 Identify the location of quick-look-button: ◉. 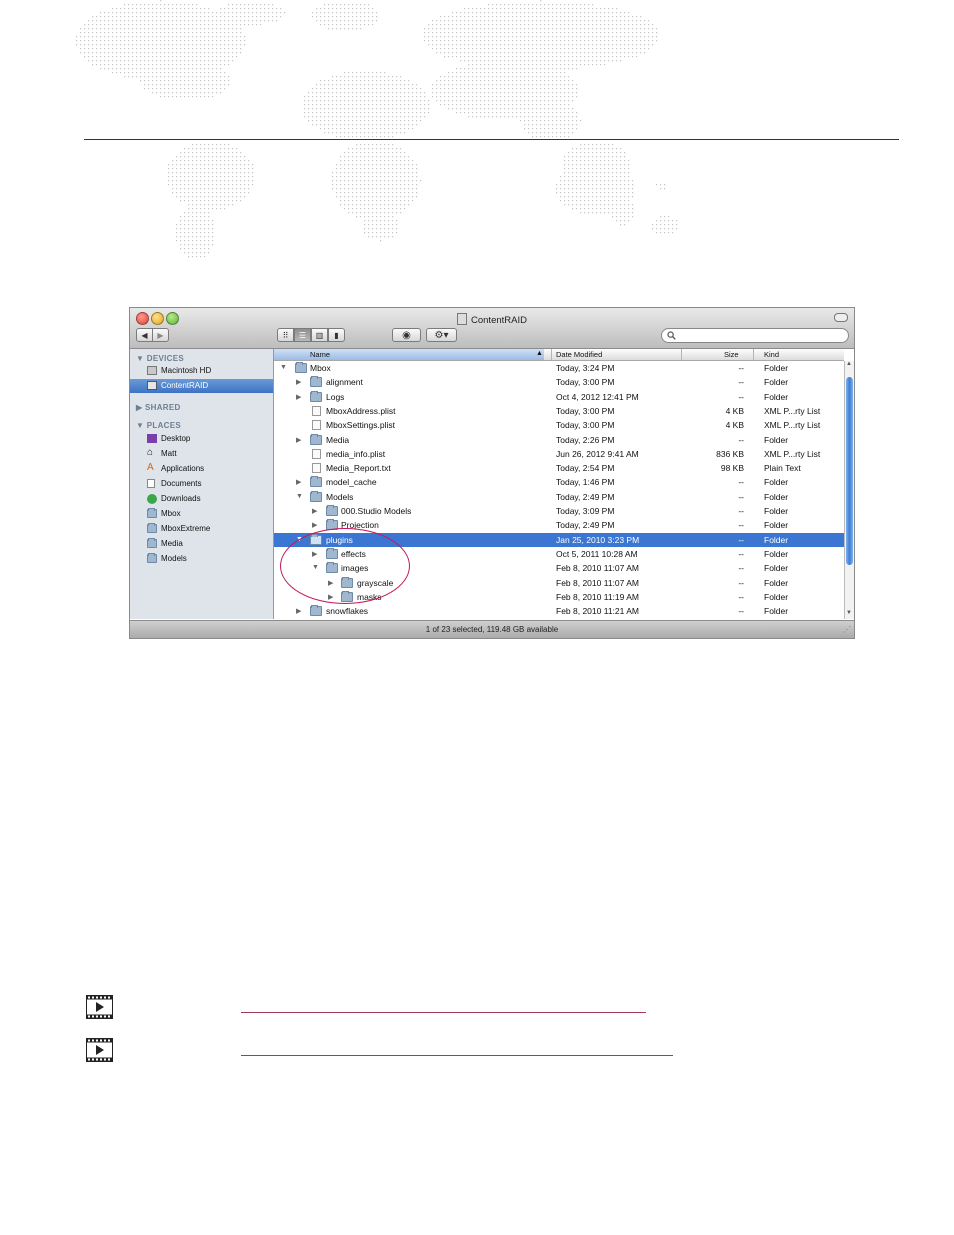
(406, 335).